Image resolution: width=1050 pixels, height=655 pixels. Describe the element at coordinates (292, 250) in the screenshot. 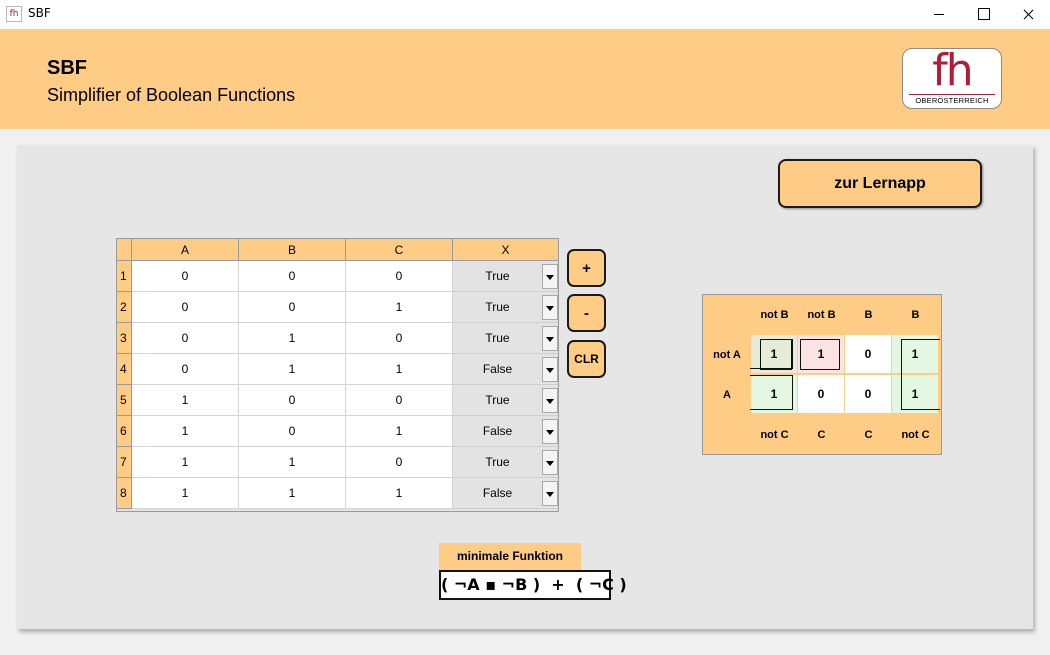

I see `column-header-b: B` at that location.